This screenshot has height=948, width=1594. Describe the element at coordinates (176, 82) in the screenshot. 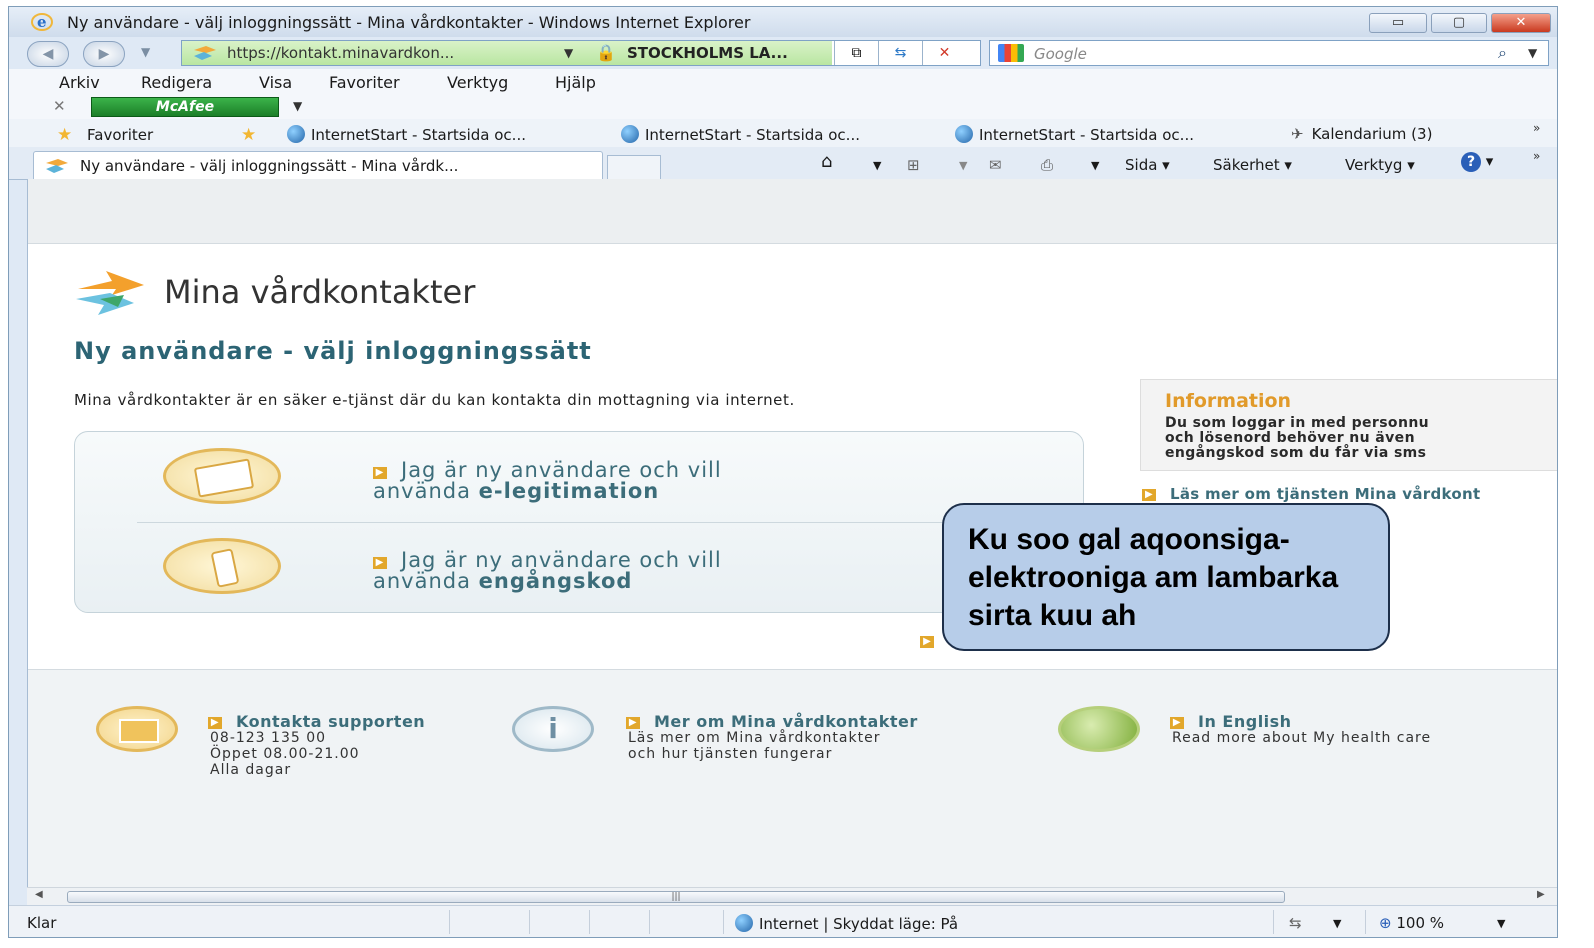

I see `menu-redigera: Redigera` at that location.